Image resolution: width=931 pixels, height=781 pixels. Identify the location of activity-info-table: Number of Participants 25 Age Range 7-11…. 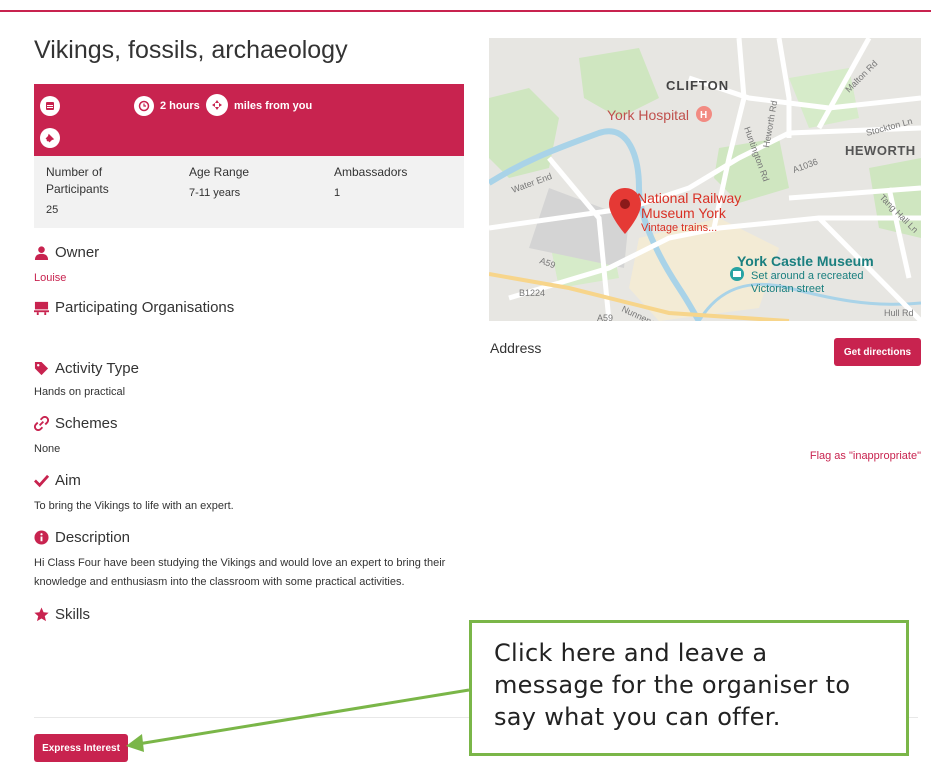
(249, 192).